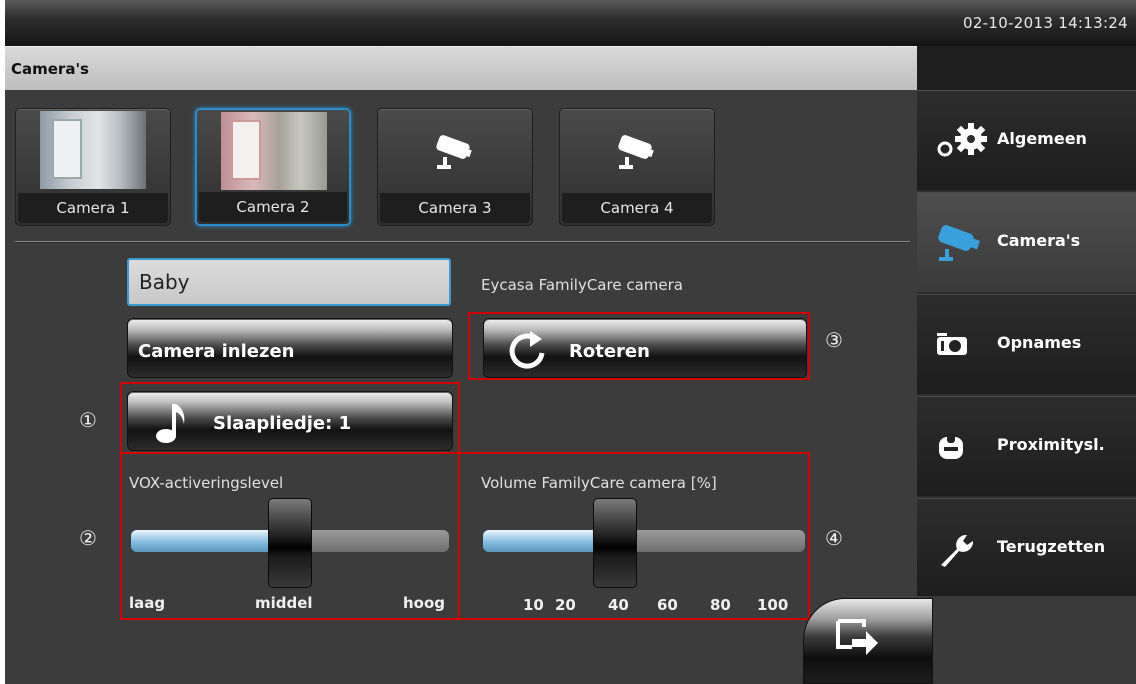 This screenshot has width=1136, height=684. Describe the element at coordinates (289, 282) in the screenshot. I see `camera-name-input: Baby` at that location.